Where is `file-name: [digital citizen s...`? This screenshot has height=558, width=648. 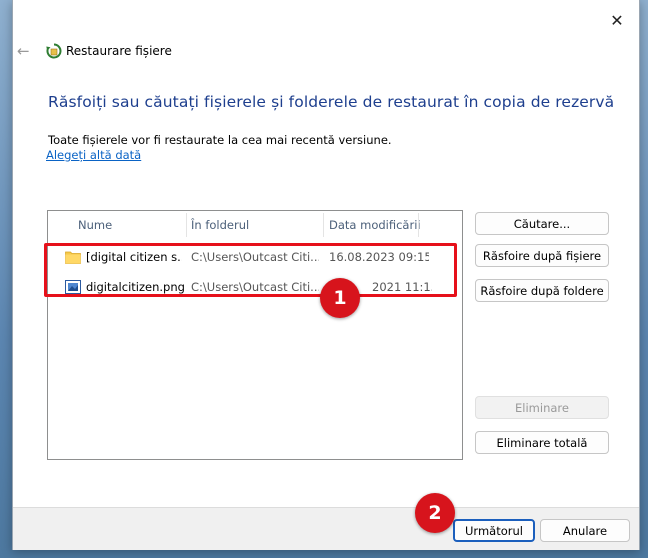
file-name: [digital citizen s... is located at coordinates (134, 257).